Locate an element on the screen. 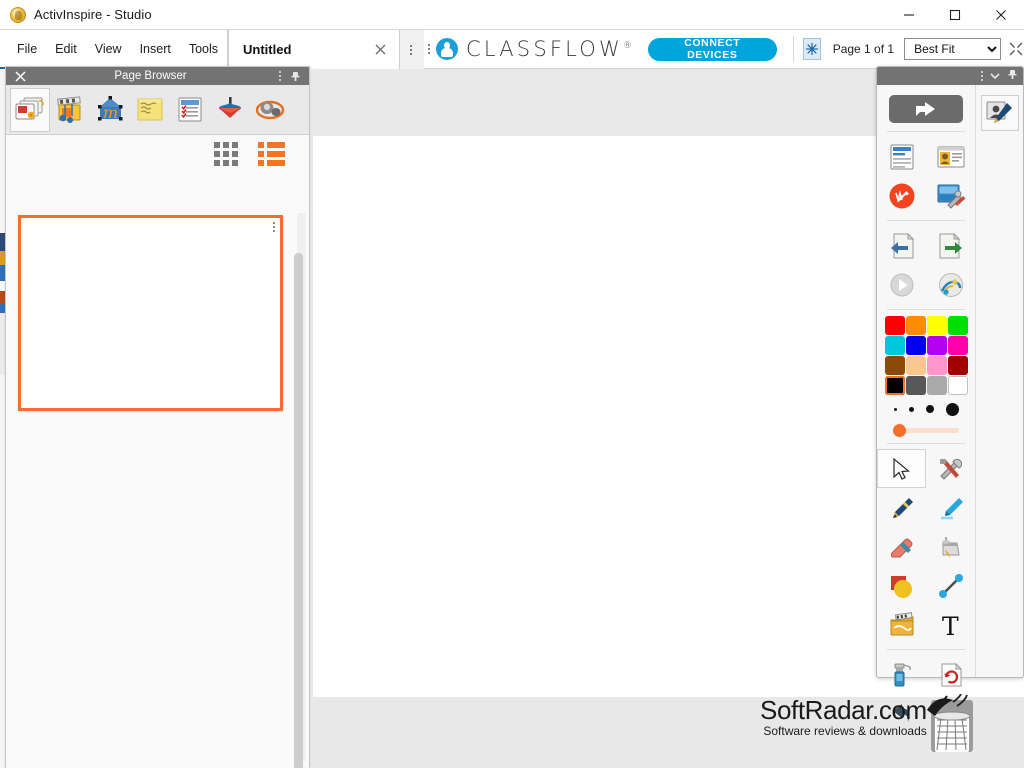  svg-text: m is located at coordinates (110, 112).